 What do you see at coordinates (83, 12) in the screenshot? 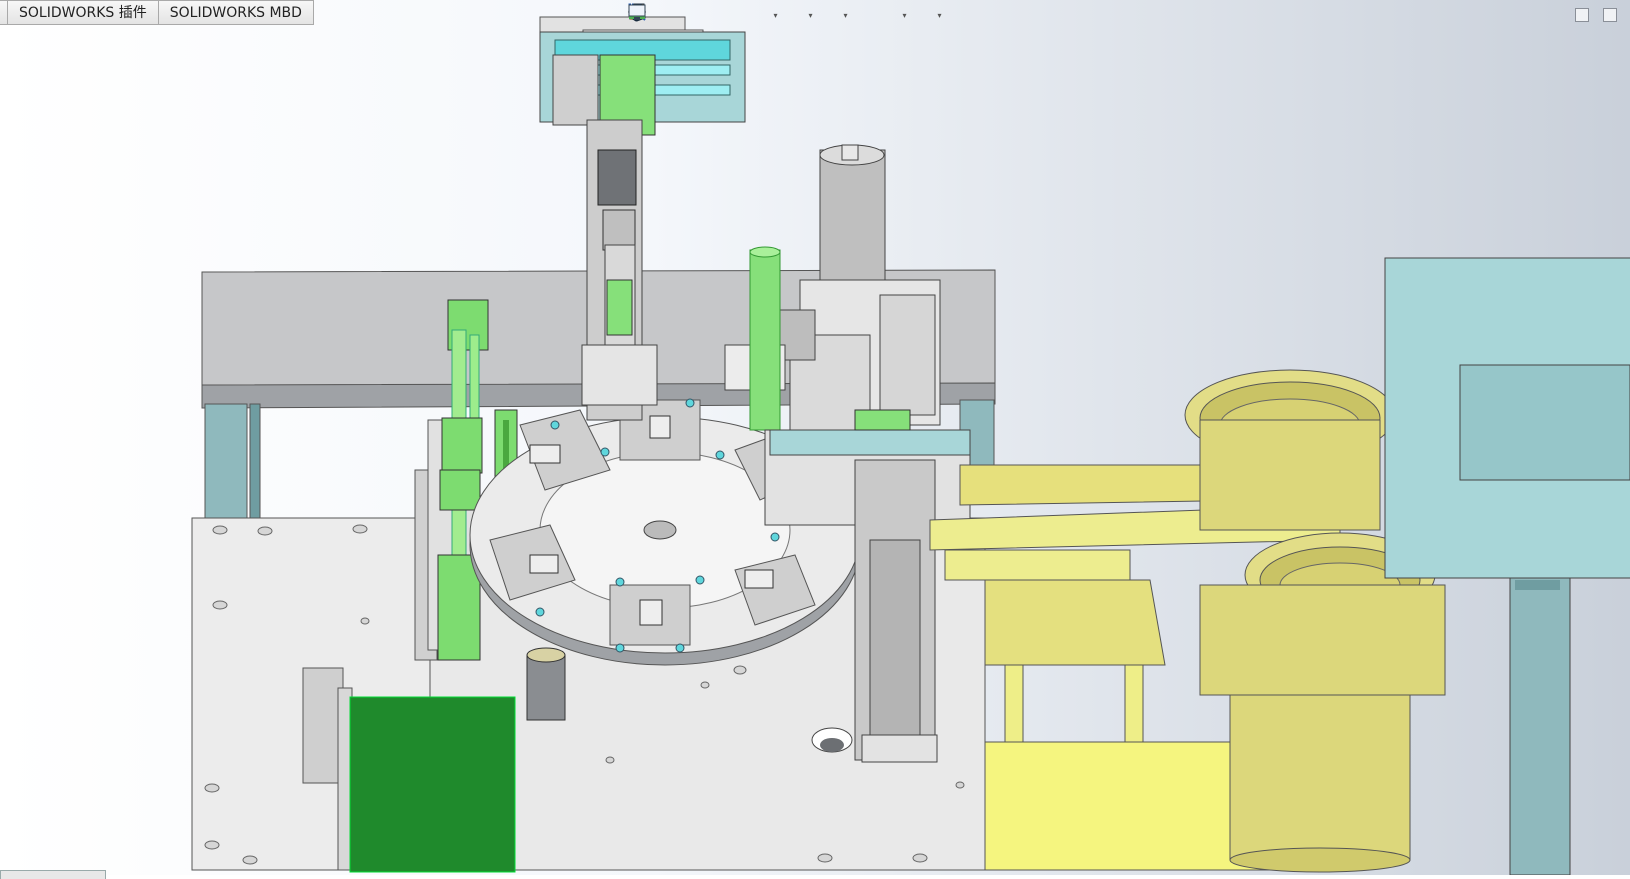
I see `command-tab-solidworks-addins: SOLIDWORKS 插件` at bounding box center [83, 12].